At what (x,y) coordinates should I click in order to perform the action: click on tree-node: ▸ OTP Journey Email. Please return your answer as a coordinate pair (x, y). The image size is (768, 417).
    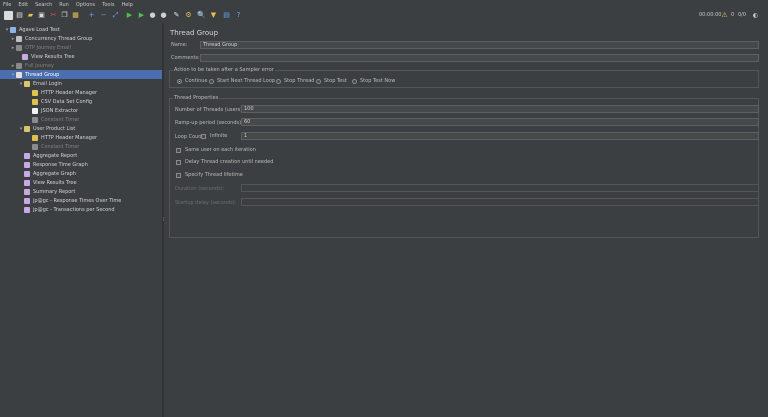
    Looking at the image, I should click on (40, 47).